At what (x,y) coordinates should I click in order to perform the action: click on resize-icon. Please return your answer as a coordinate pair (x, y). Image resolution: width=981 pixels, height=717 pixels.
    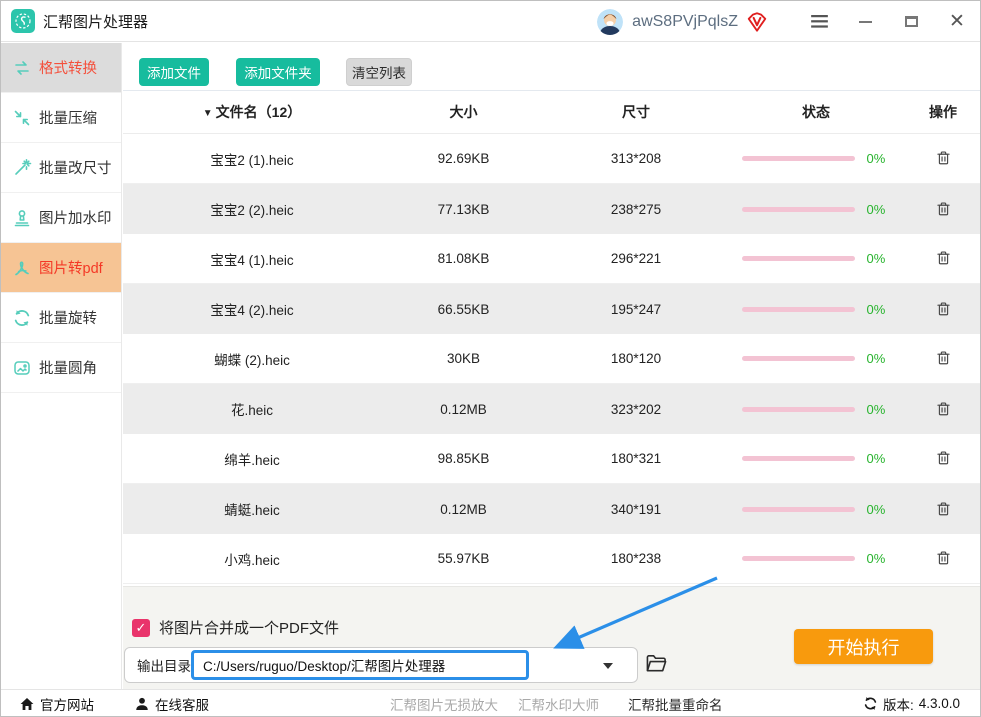
    Looking at the image, I should click on (22, 168).